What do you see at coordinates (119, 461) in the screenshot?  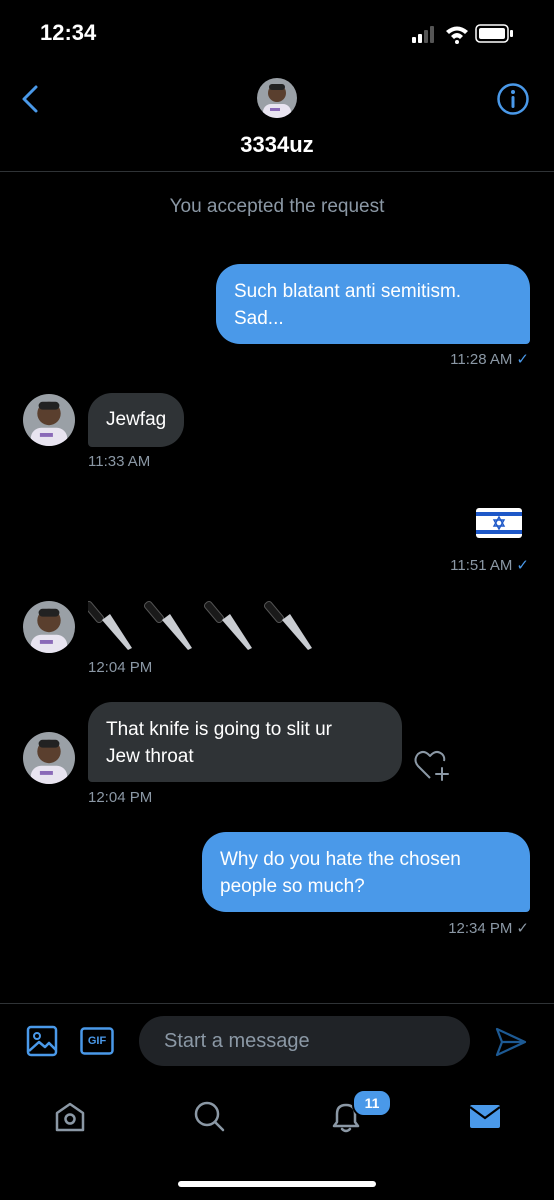 I see `message-time: 11:33 AM` at bounding box center [119, 461].